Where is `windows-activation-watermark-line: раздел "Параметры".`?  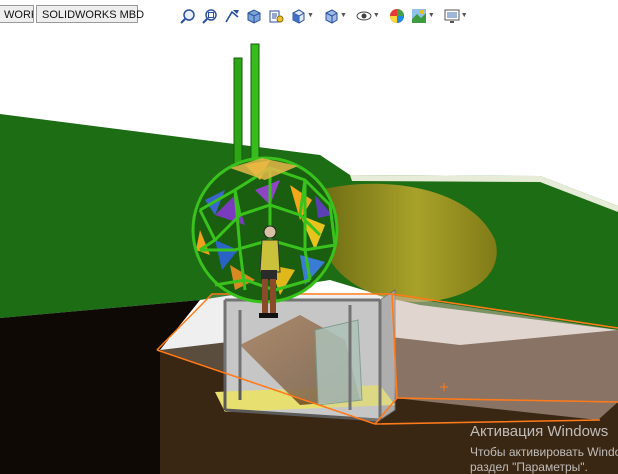 windows-activation-watermark-line: раздел "Параметры". is located at coordinates (529, 467).